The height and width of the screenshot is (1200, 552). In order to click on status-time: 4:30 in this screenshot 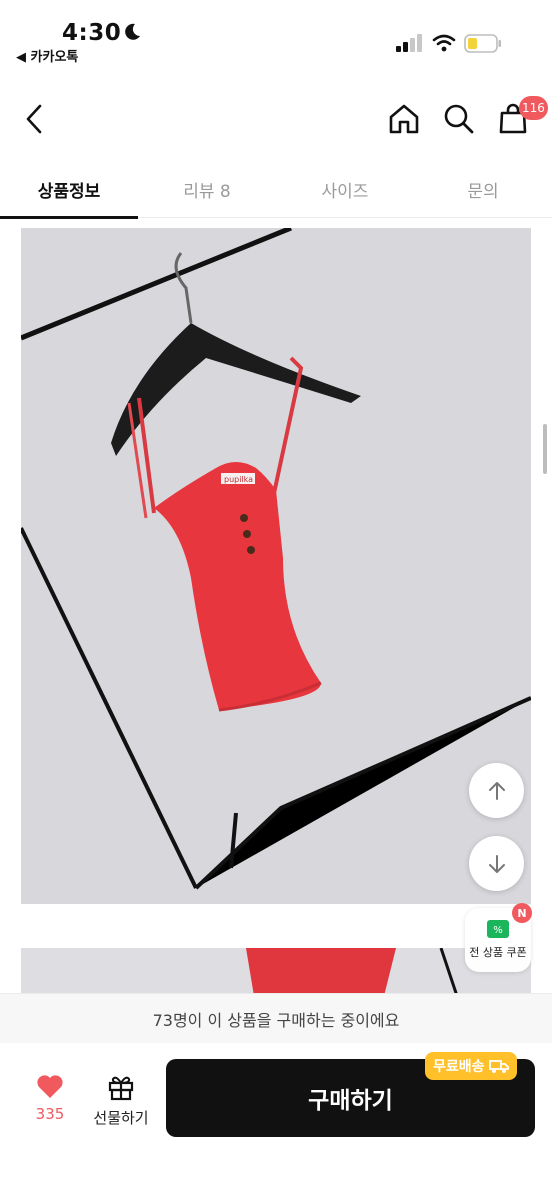, I will do `click(92, 33)`.